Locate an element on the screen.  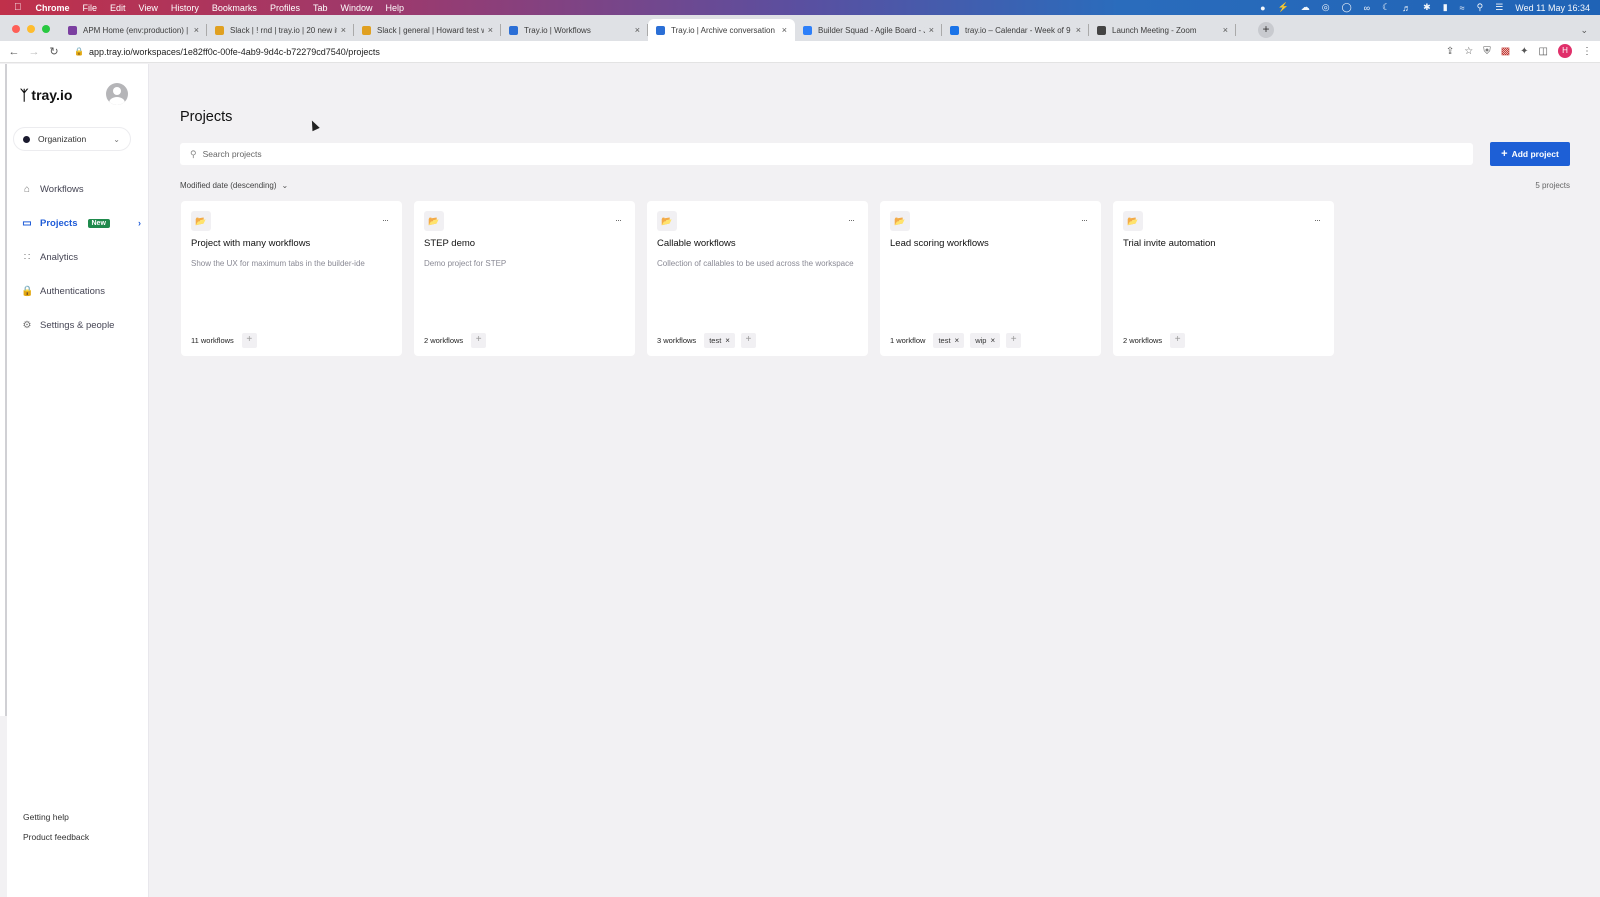
browser-tab: tray.io – Calendar - Week of 9 × is located at coordinates (1015, 30).